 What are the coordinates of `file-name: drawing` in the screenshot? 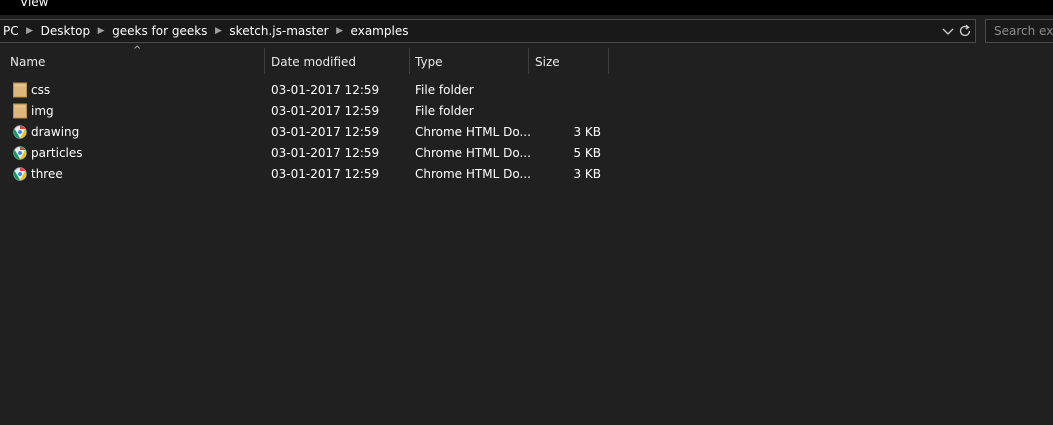 It's located at (55, 132).